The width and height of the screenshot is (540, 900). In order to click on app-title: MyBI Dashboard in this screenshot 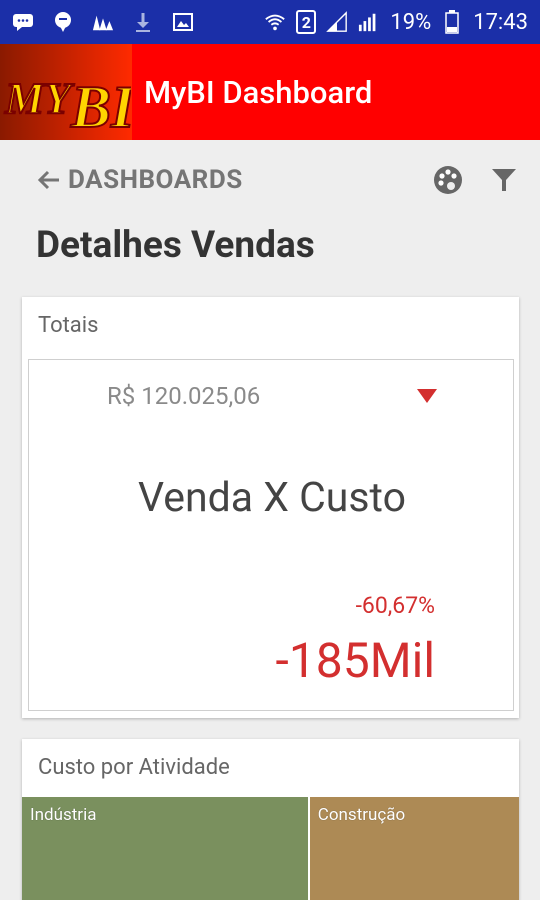, I will do `click(258, 92)`.